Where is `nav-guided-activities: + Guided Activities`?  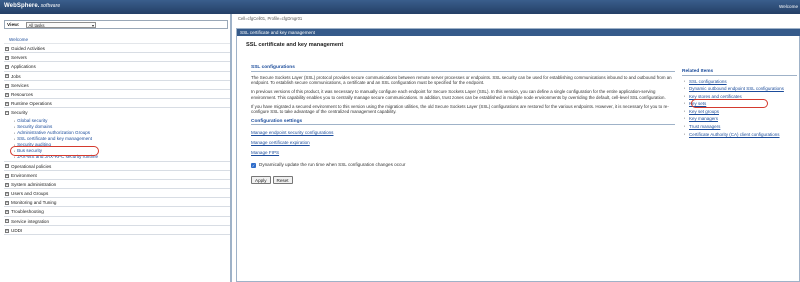 nav-guided-activities: + Guided Activities is located at coordinates (117, 49).